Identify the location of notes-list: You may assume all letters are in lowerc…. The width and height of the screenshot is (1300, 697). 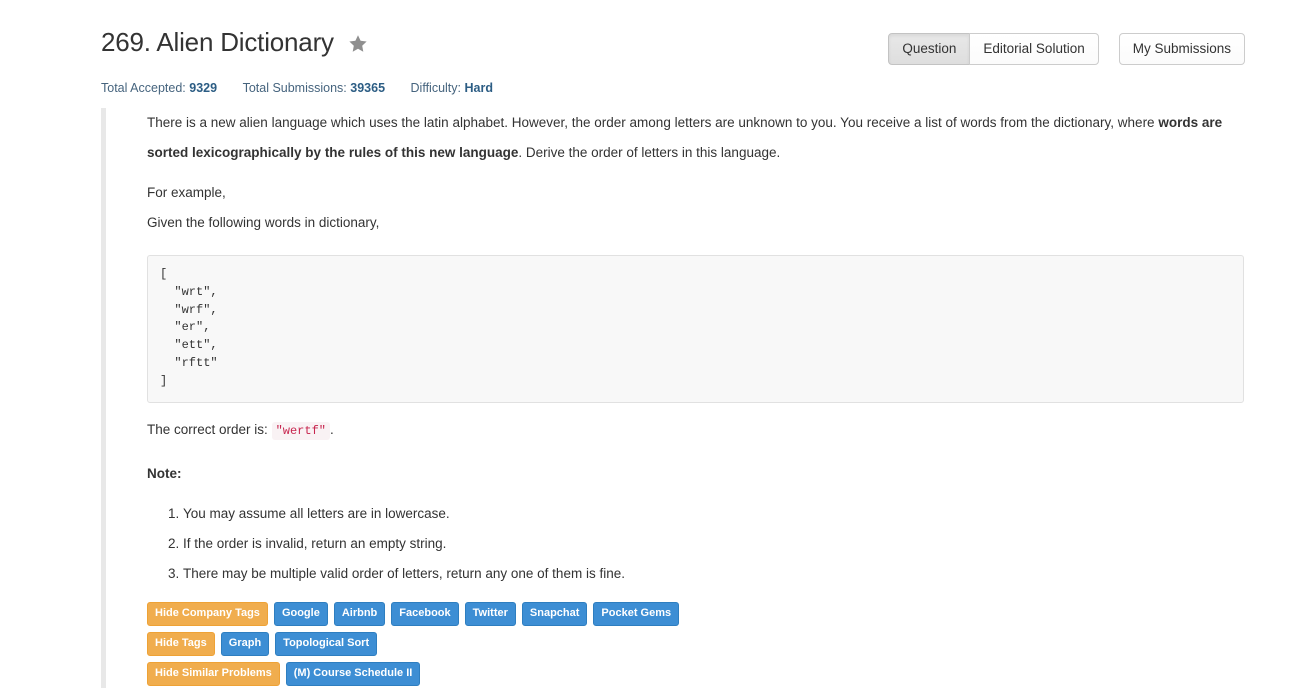
(699, 544).